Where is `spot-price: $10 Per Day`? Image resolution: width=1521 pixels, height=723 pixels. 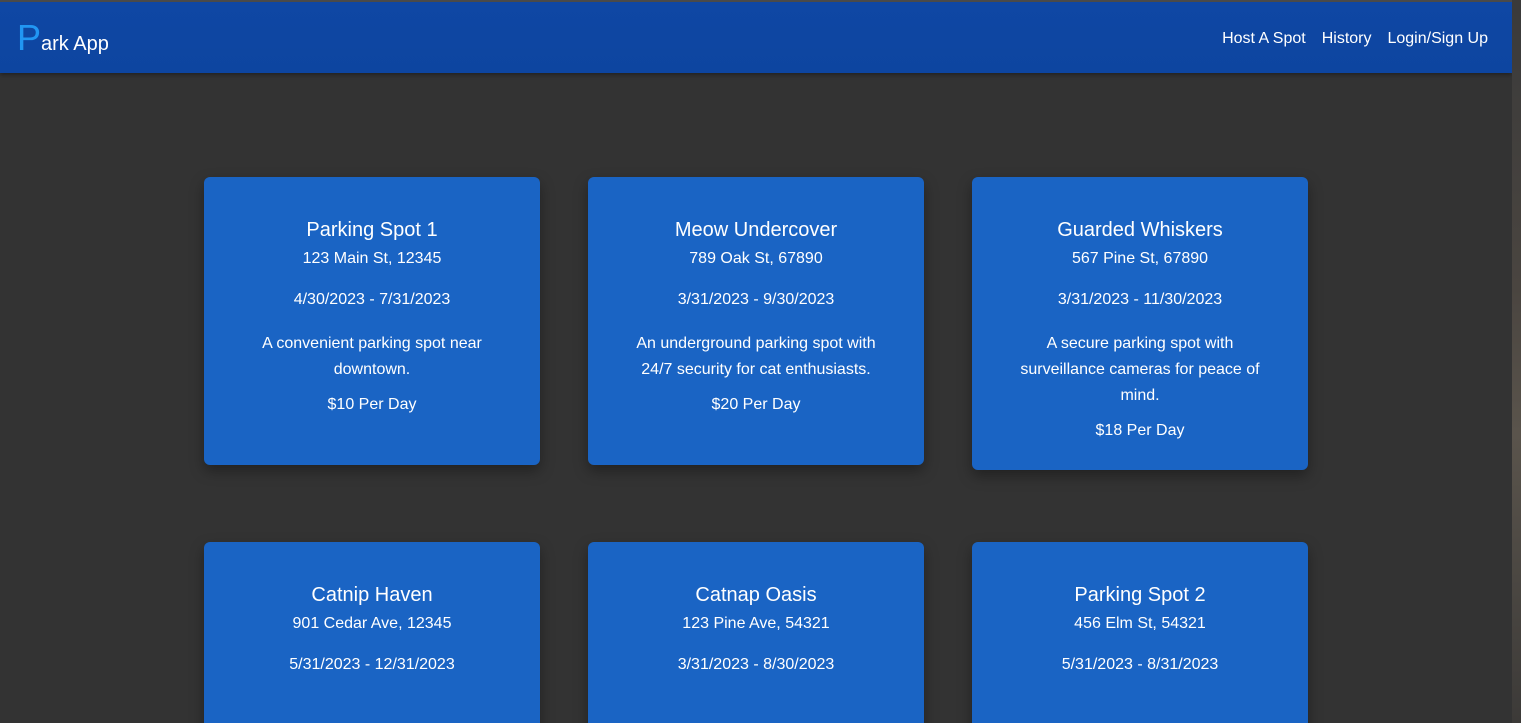
spot-price: $10 Per Day is located at coordinates (372, 404).